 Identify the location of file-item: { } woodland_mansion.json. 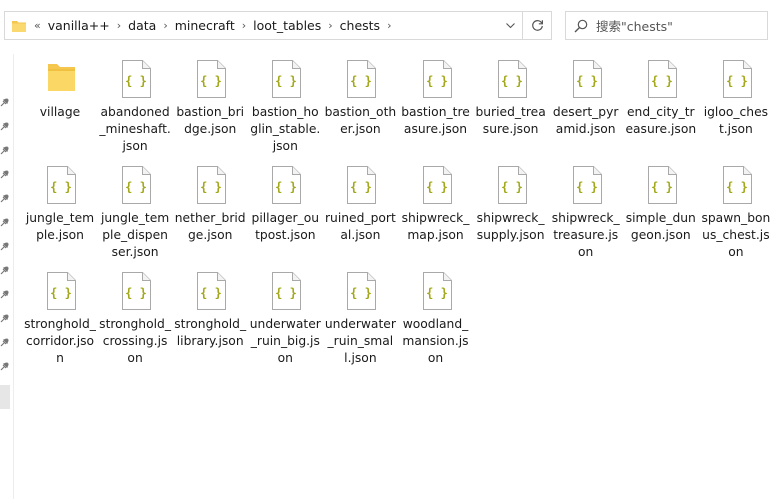
(436, 319).